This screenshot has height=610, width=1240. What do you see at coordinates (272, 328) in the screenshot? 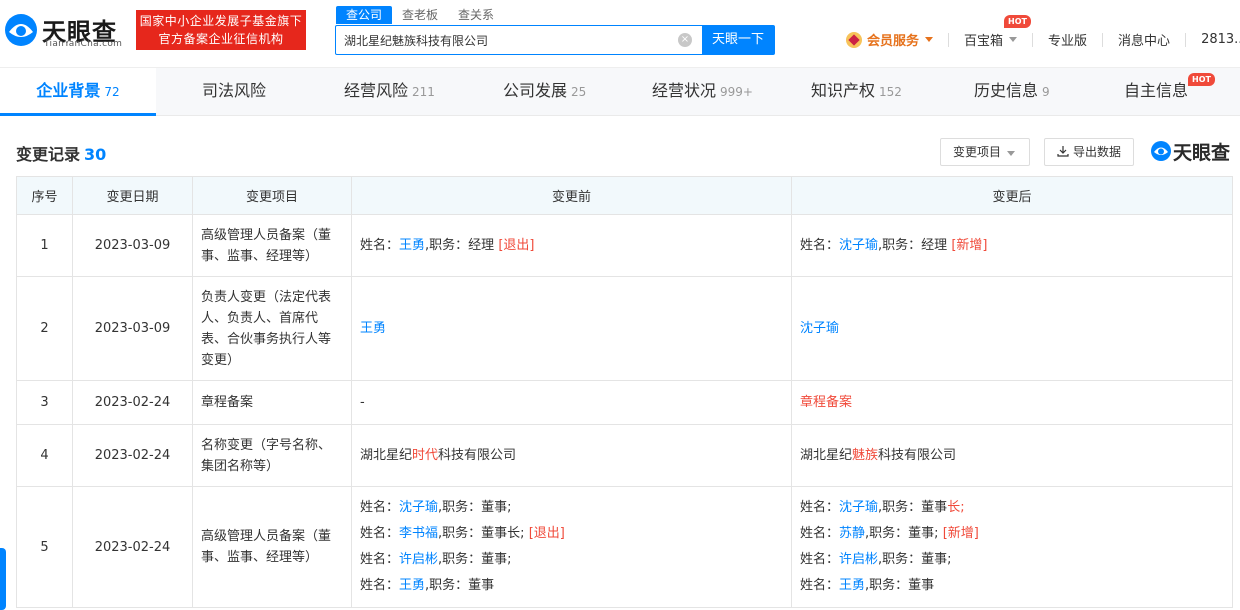
I see `cell-item: 负责人变更（法定代表人、负责人、首席代表、合伙事务执行人等变更）` at bounding box center [272, 328].